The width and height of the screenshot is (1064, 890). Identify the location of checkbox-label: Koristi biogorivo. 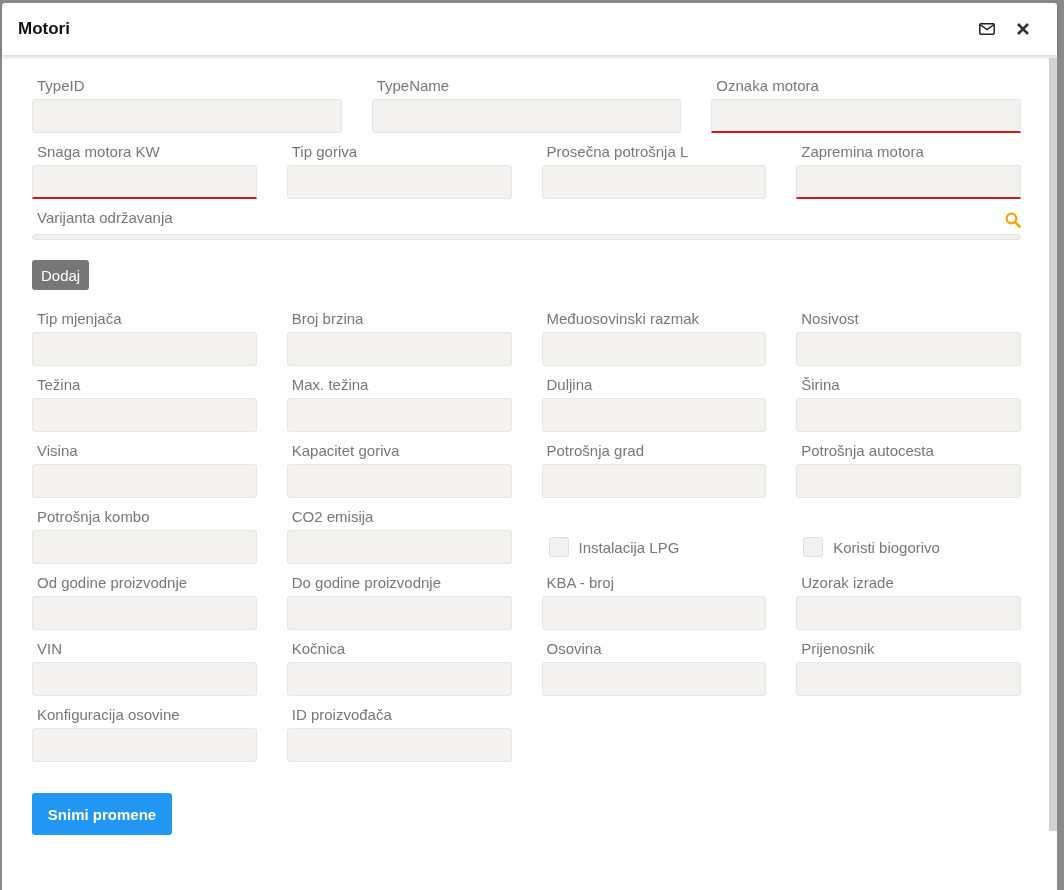
(886, 547).